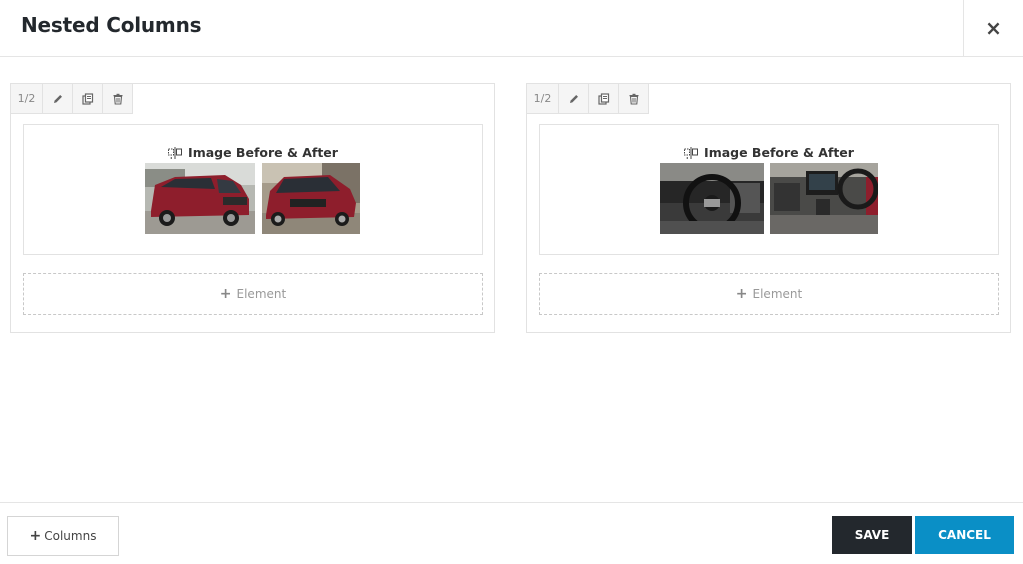 This screenshot has height=564, width=1023. Describe the element at coordinates (872, 535) in the screenshot. I see `save-button: SAVE` at that location.